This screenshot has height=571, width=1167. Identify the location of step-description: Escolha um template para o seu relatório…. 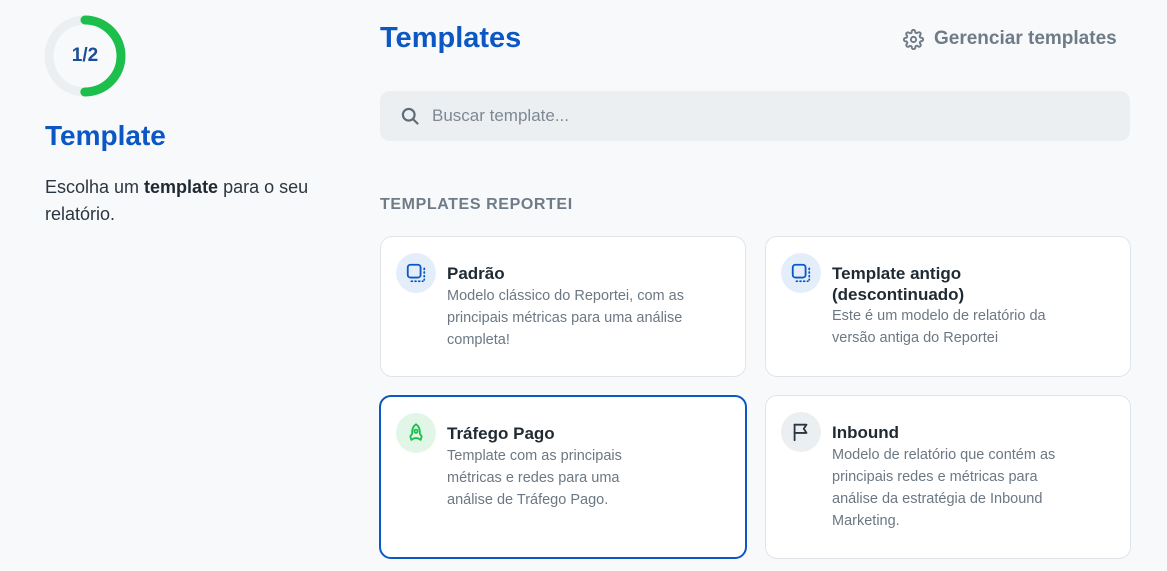
(190, 201).